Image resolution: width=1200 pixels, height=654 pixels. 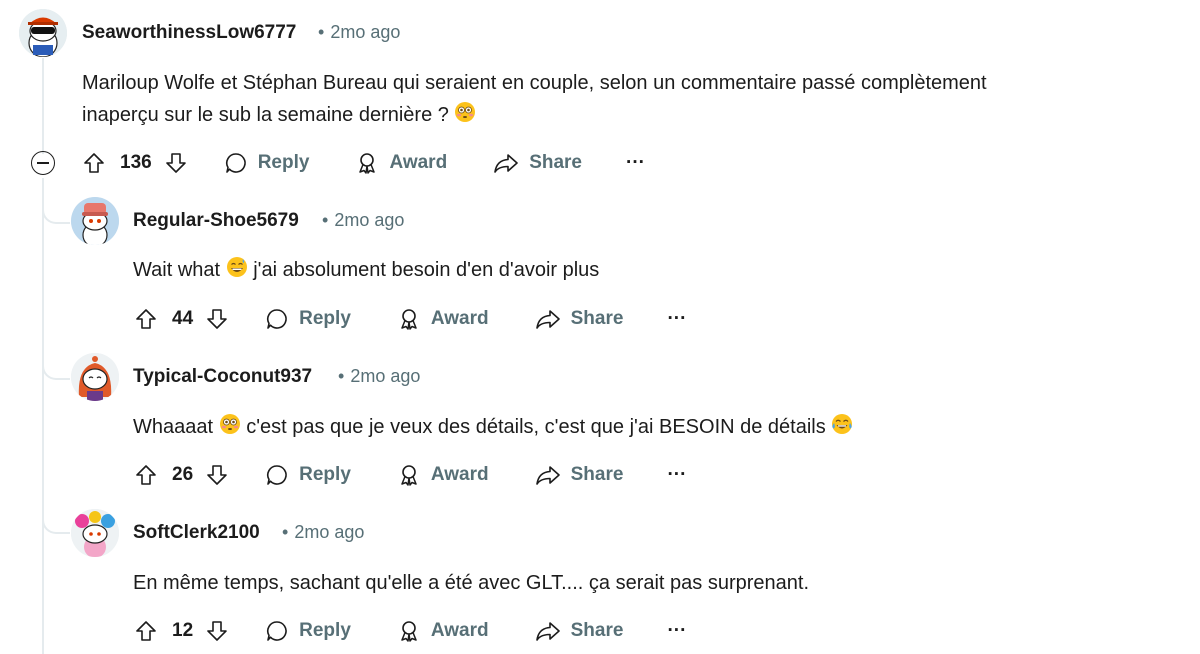 I want to click on comment-actions: 26 Reply Award Share ···, so click(x=410, y=475).